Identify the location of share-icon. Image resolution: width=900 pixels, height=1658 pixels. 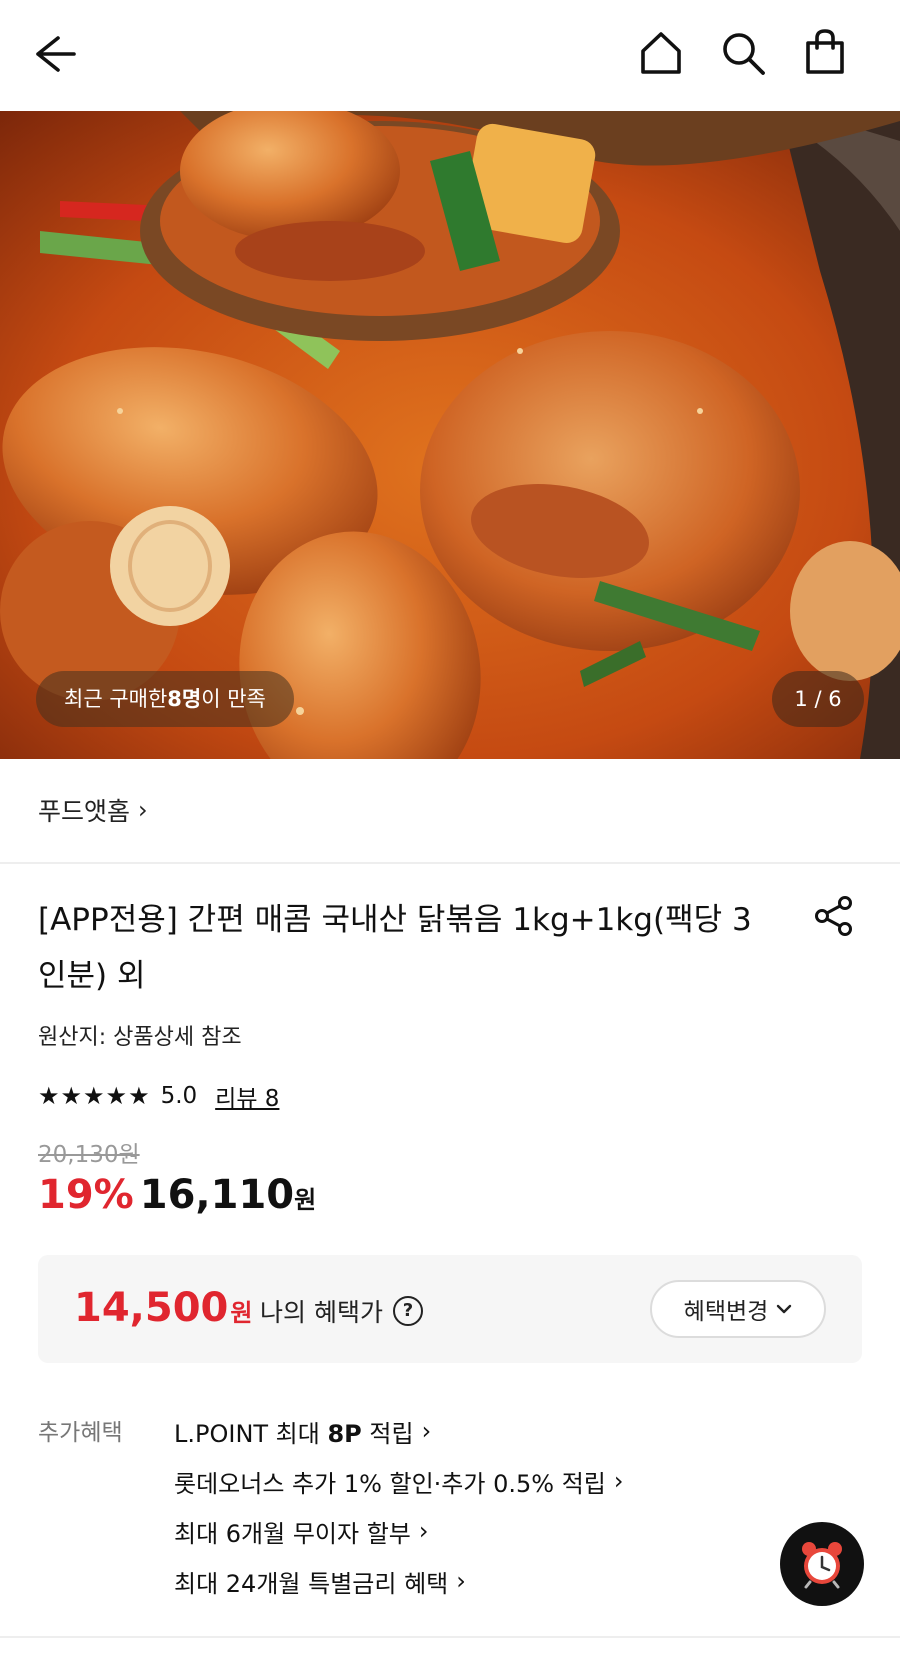
(834, 916).